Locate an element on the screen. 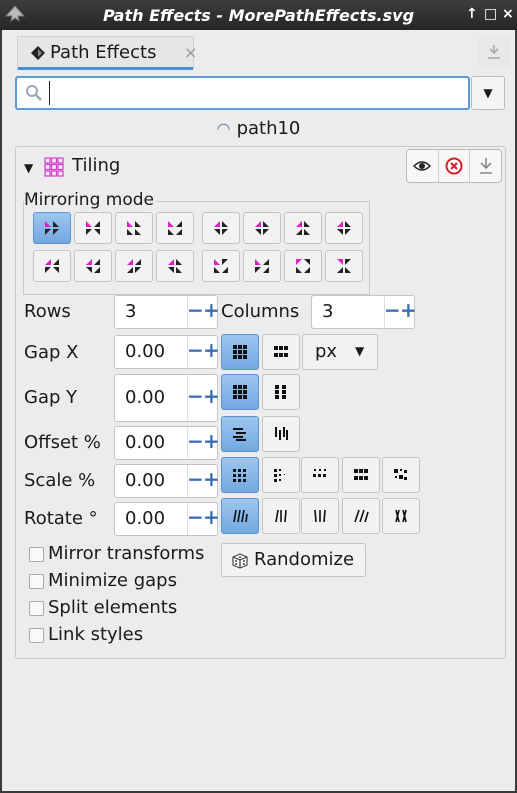 The width and height of the screenshot is (517, 793). link-styles-label: Link styles is located at coordinates (95, 634).